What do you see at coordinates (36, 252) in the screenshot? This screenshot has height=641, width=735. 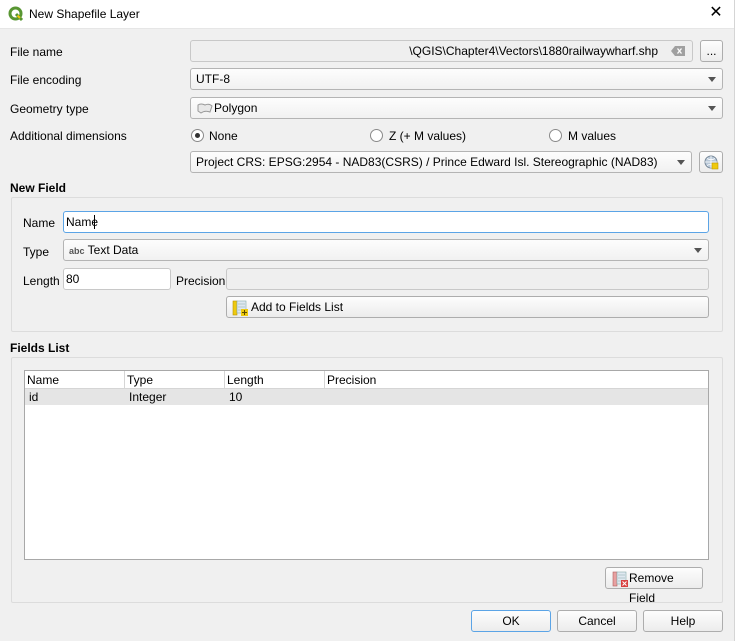 I see `field-type-label: Type` at bounding box center [36, 252].